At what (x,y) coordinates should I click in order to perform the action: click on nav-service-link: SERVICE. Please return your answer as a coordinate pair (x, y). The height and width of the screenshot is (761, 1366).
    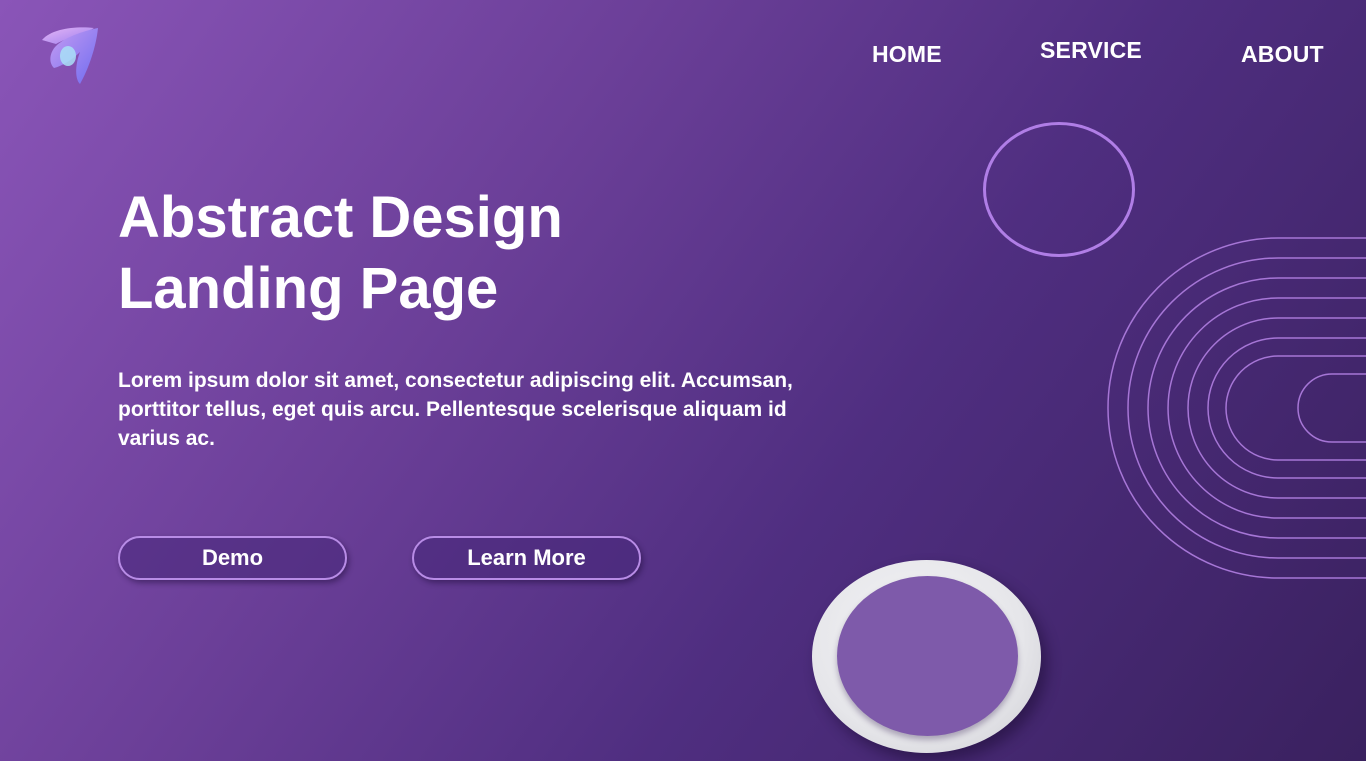
    Looking at the image, I should click on (1091, 50).